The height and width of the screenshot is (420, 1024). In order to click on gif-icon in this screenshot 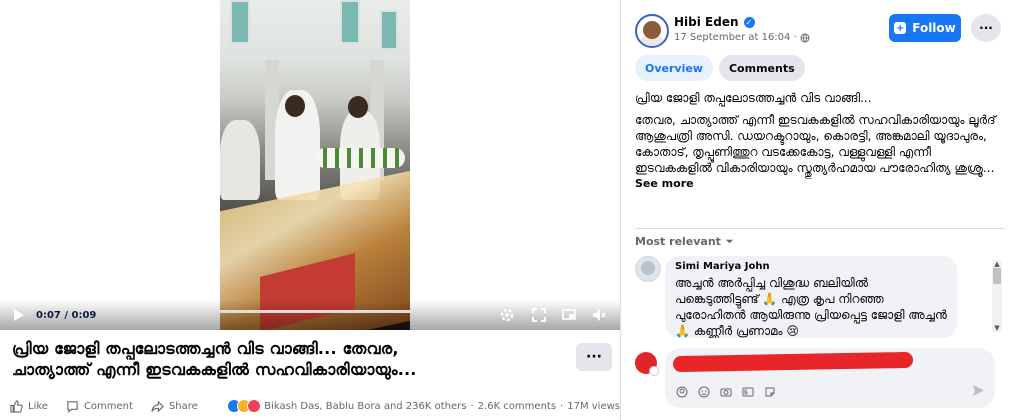, I will do `click(748, 392)`.